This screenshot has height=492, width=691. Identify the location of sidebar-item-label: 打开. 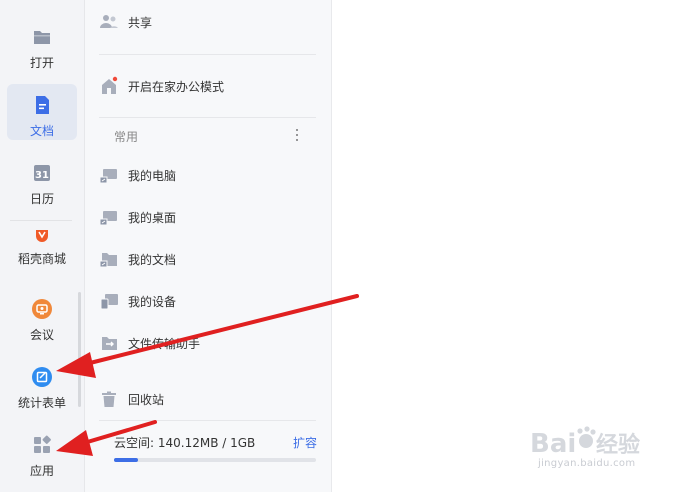
(41, 63).